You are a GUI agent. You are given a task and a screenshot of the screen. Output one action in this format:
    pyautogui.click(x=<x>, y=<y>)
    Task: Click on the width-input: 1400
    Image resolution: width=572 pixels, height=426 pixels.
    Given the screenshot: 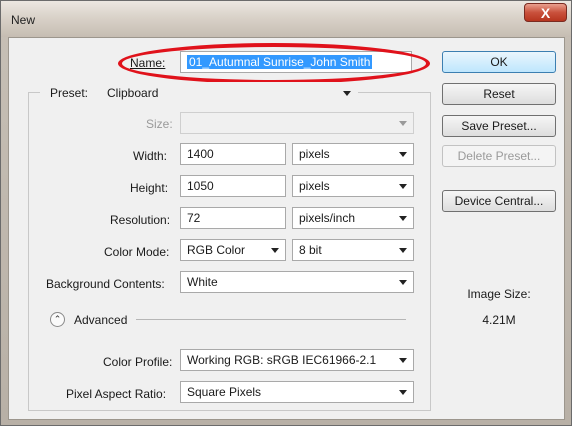 What is the action you would take?
    pyautogui.click(x=233, y=154)
    